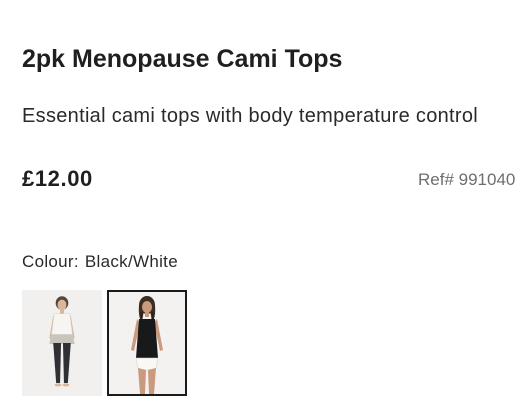  I want to click on colour-selector-label: Colour: Black/White, so click(100, 262).